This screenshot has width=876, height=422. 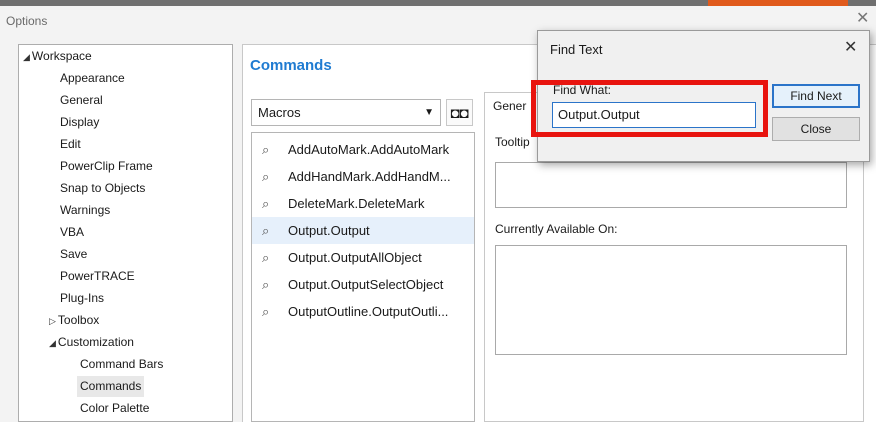 I want to click on tree-item-appearance: Appearance, so click(x=92, y=78).